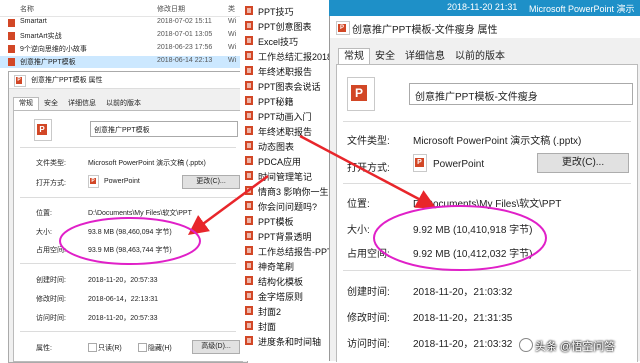 The width and height of the screenshot is (640, 363). What do you see at coordinates (368, 171) in the screenshot?
I see `arrow-to-slimmed-size` at bounding box center [368, 171].